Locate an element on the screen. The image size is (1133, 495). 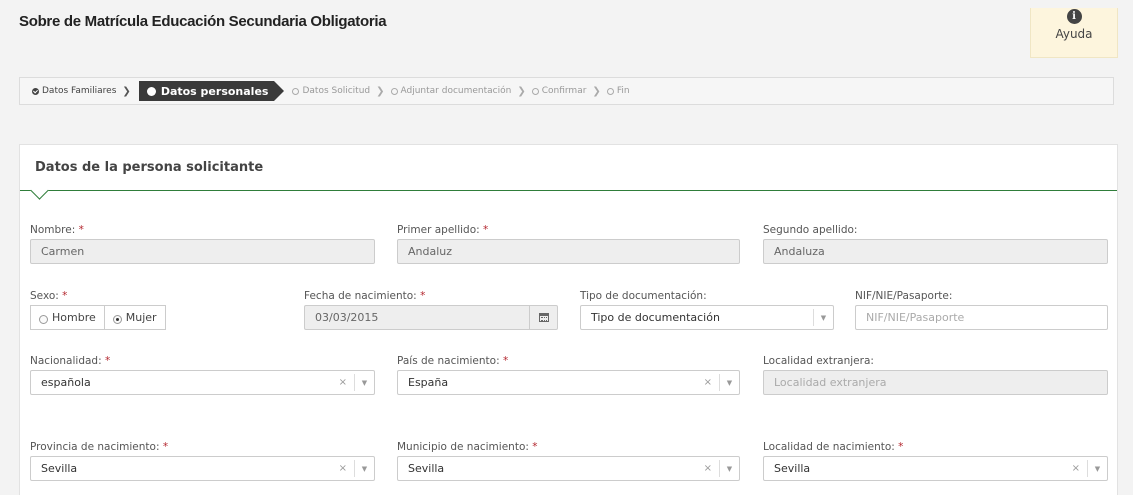
radio-icon is located at coordinates (43, 319).